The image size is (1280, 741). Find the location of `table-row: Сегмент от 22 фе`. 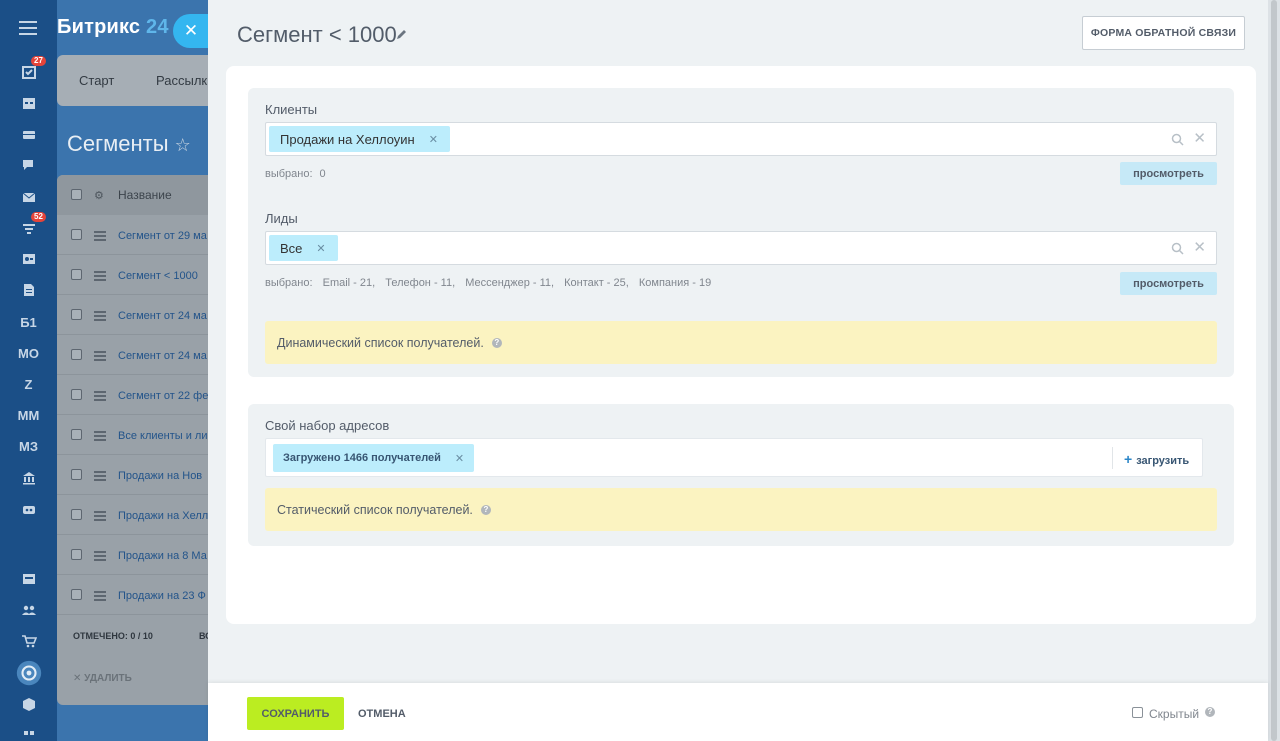

table-row: Сегмент от 22 фе is located at coordinates (132, 395).